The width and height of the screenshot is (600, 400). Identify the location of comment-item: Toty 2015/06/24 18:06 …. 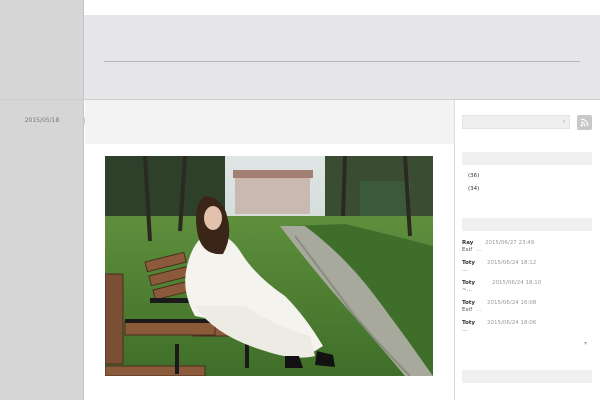
(527, 329).